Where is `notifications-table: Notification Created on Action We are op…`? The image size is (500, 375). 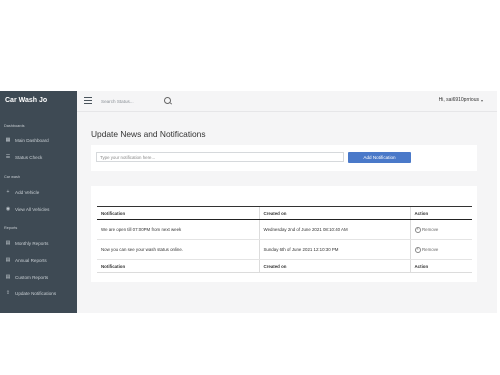 notifications-table: Notification Created on Action We are op… is located at coordinates (284, 239).